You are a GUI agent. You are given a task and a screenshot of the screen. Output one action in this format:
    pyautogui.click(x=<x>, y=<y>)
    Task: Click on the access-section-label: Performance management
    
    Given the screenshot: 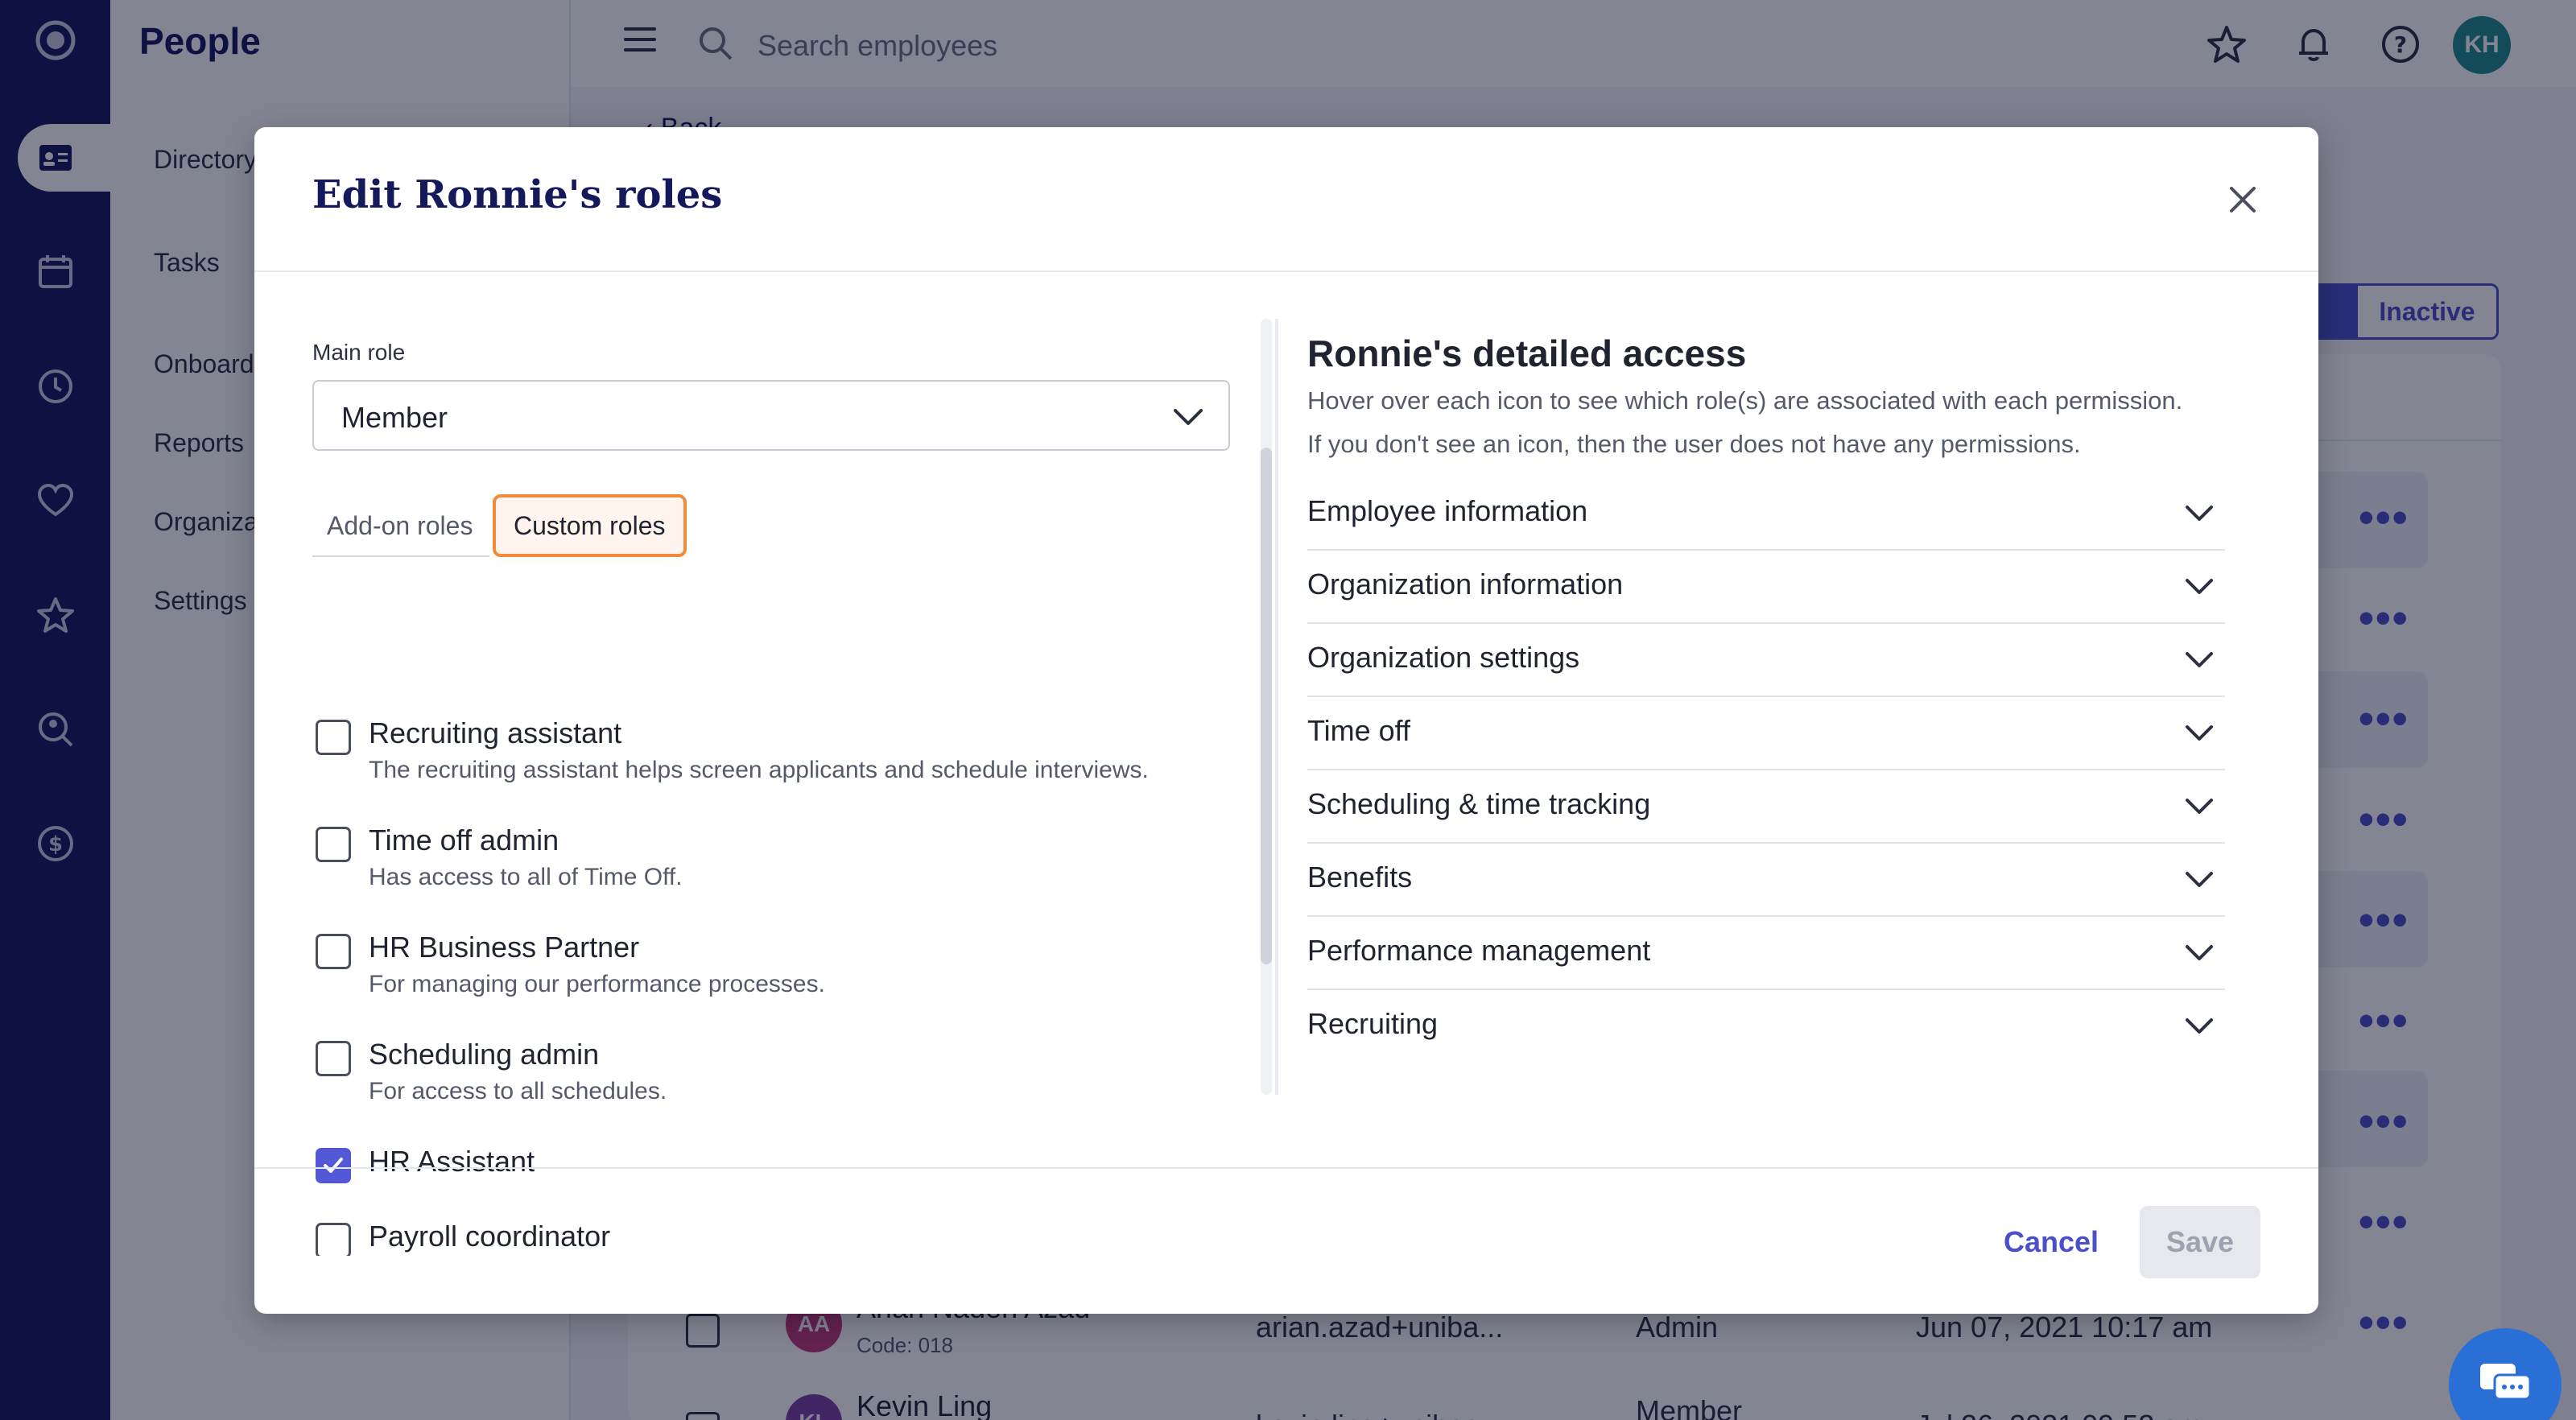 What is the action you would take?
    pyautogui.click(x=1479, y=950)
    